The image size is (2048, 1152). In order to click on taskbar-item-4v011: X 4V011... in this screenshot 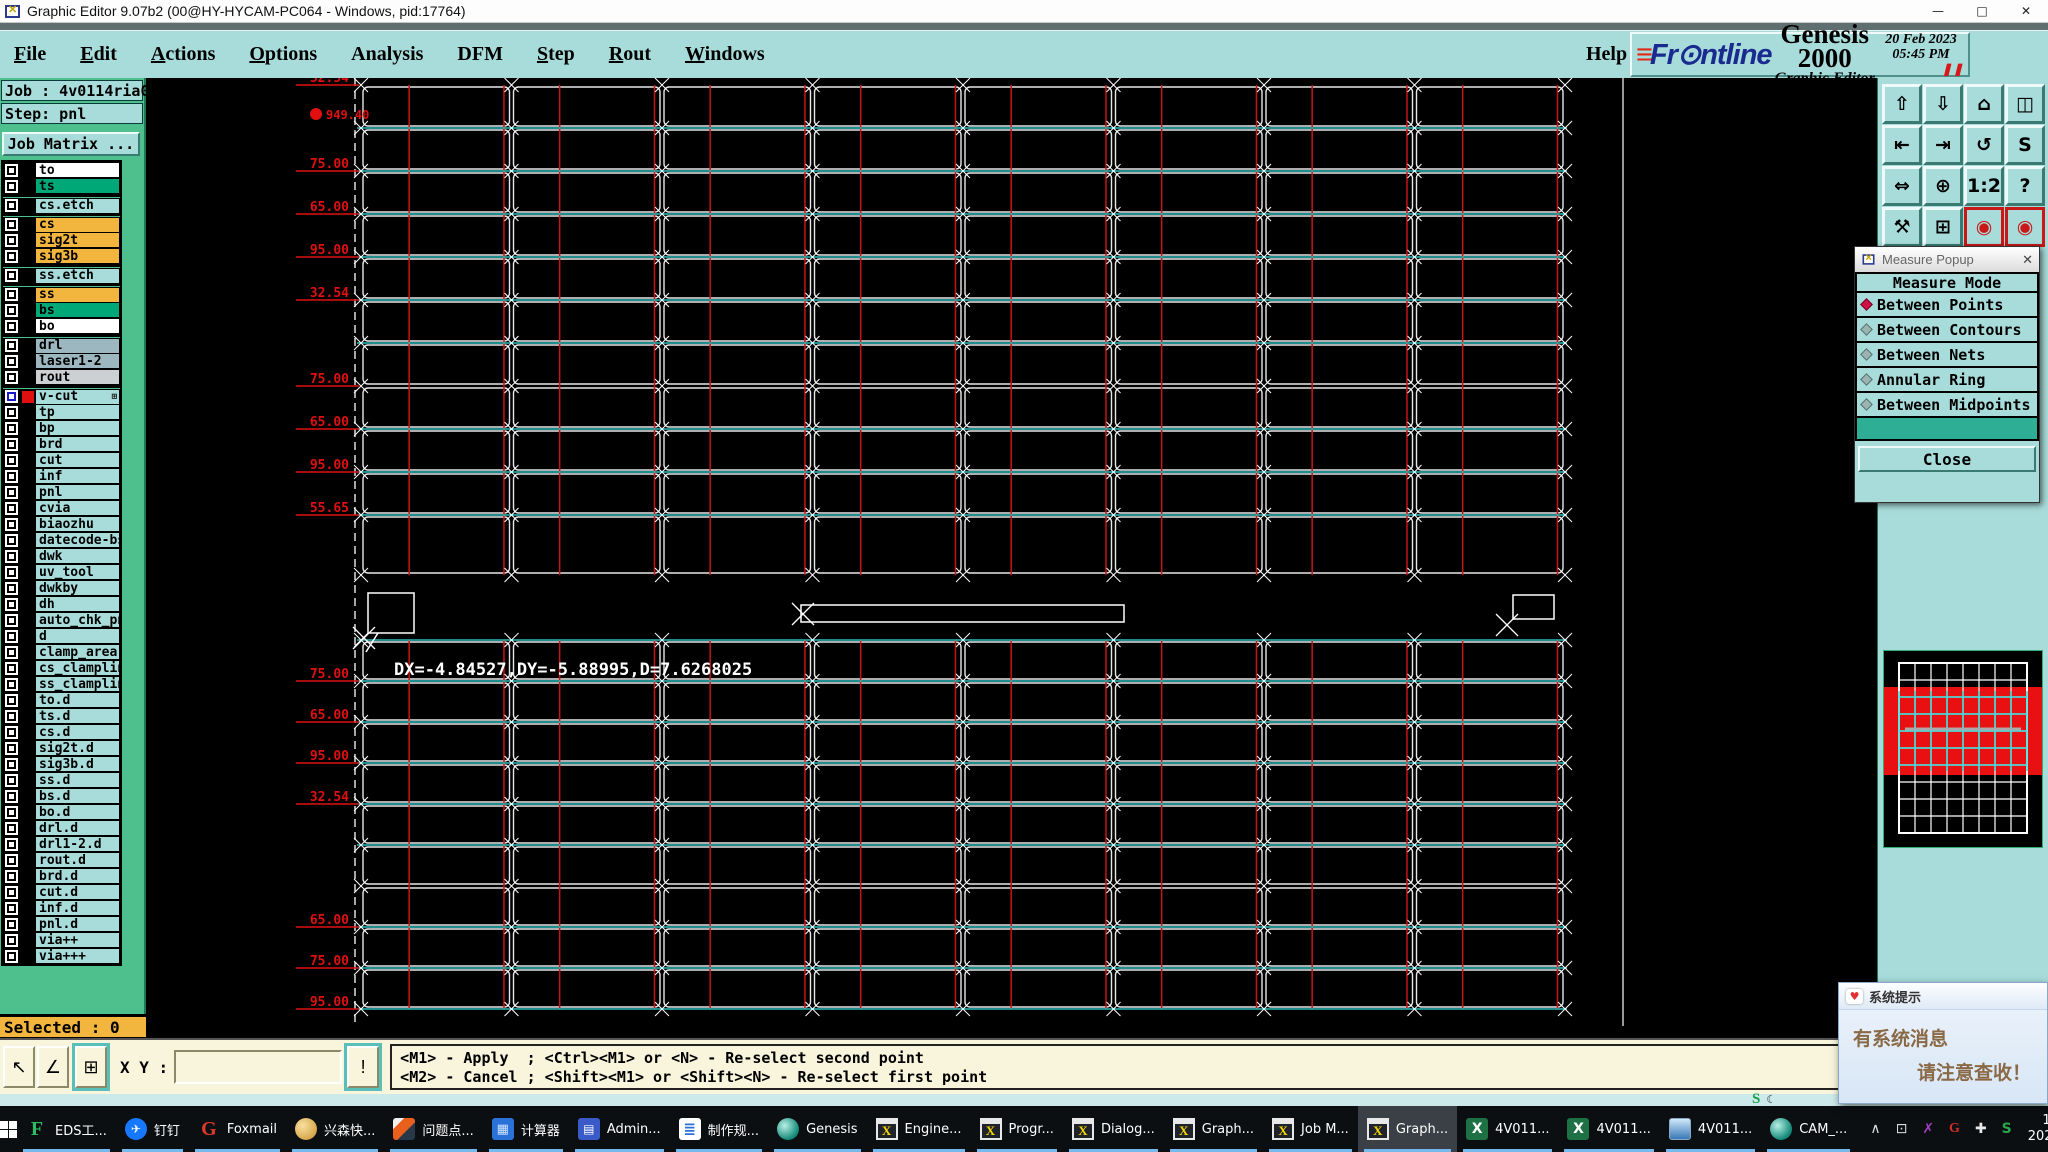, I will do `click(1507, 1129)`.